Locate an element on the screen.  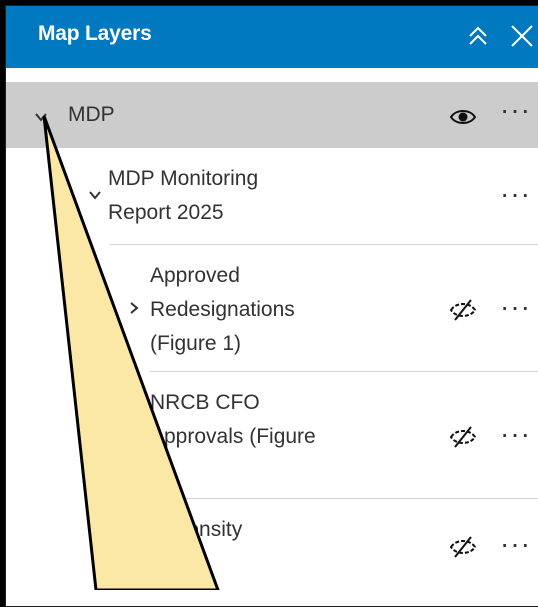
layer-row-mdp: MDP ··· is located at coordinates (272, 115).